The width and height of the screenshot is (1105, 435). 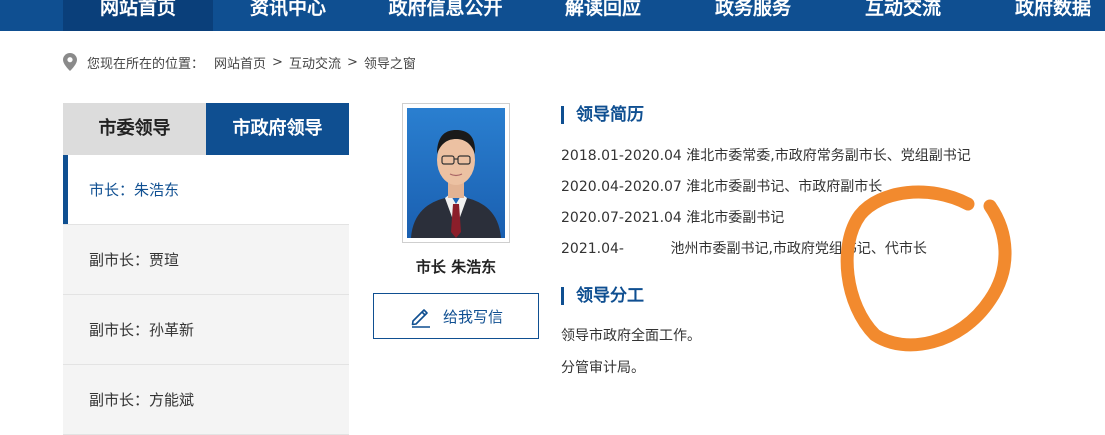 I want to click on leader-name-caption: 市长 朱浩东, so click(x=456, y=267).